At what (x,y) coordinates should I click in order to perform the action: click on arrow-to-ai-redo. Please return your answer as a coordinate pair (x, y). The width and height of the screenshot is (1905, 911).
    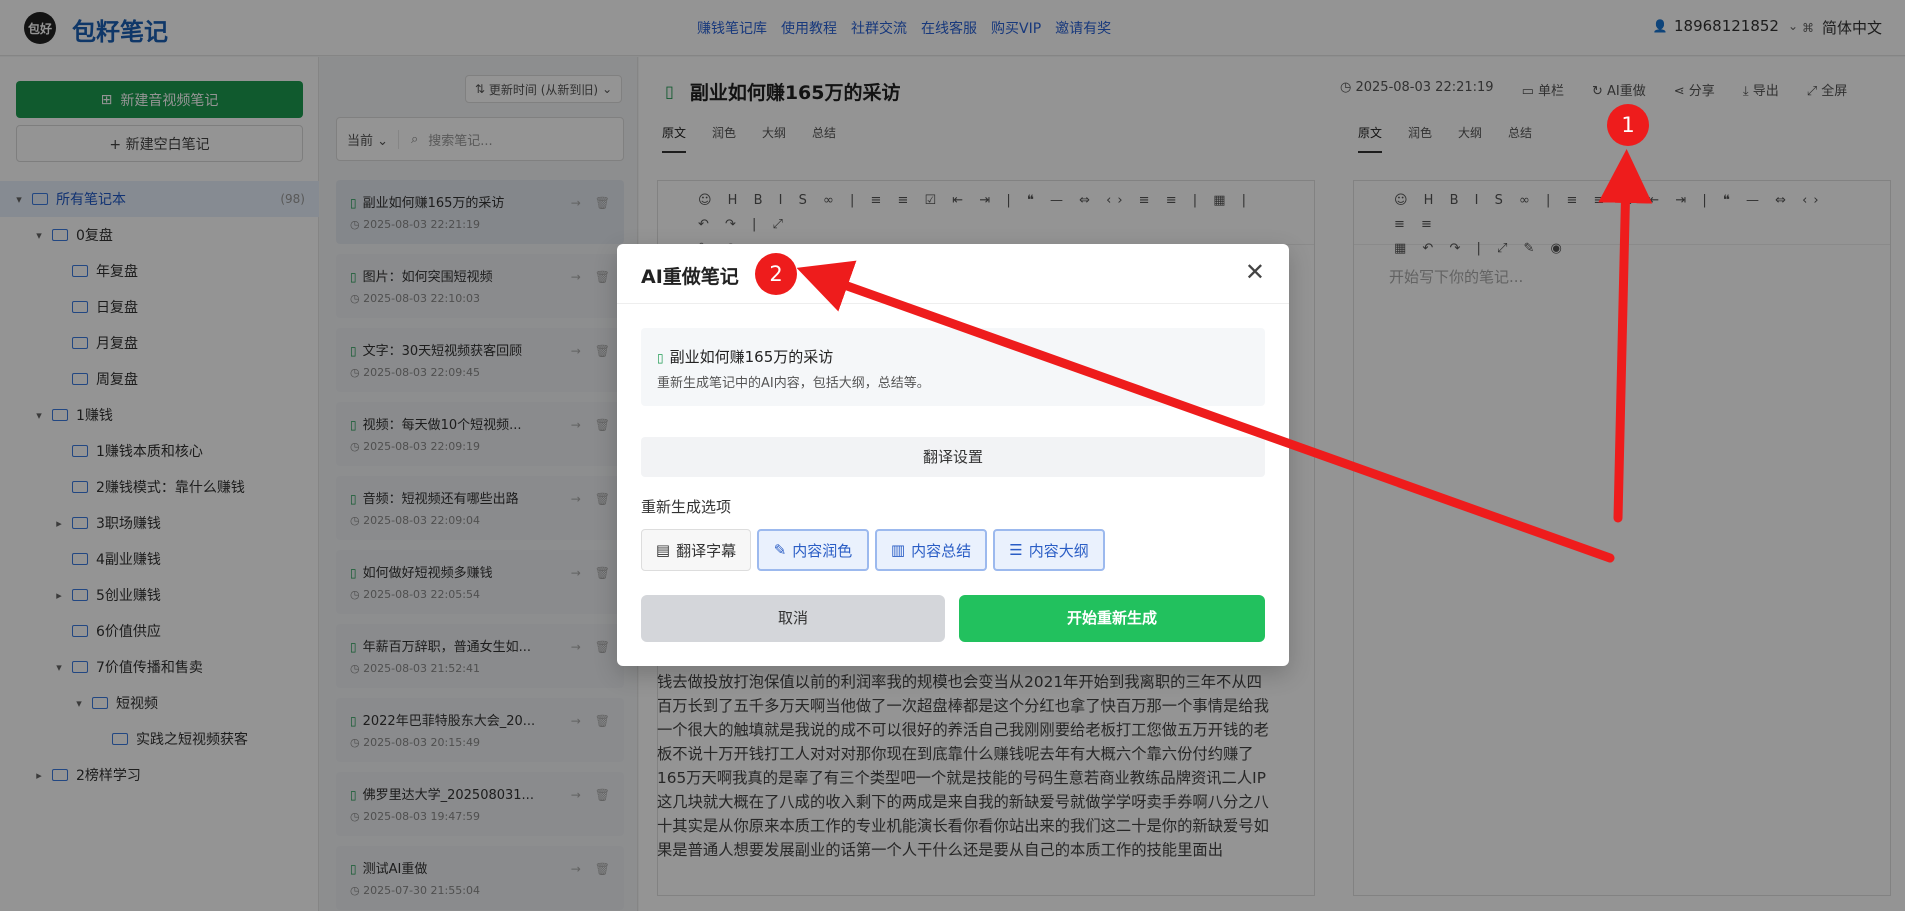
    Looking at the image, I should click on (1625, 336).